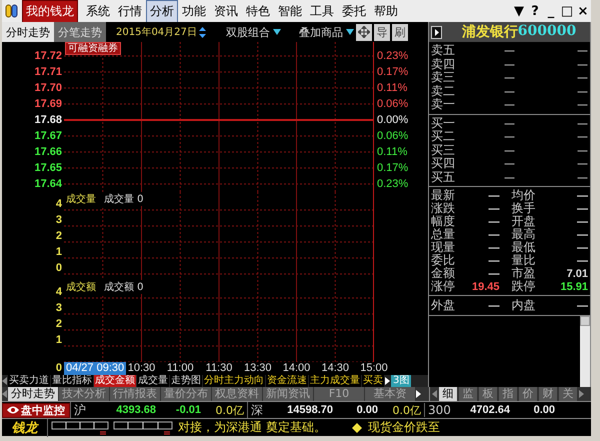 This screenshot has height=441, width=600. What do you see at coordinates (80, 32) in the screenshot?
I see `view-tab: 分笔走势` at bounding box center [80, 32].